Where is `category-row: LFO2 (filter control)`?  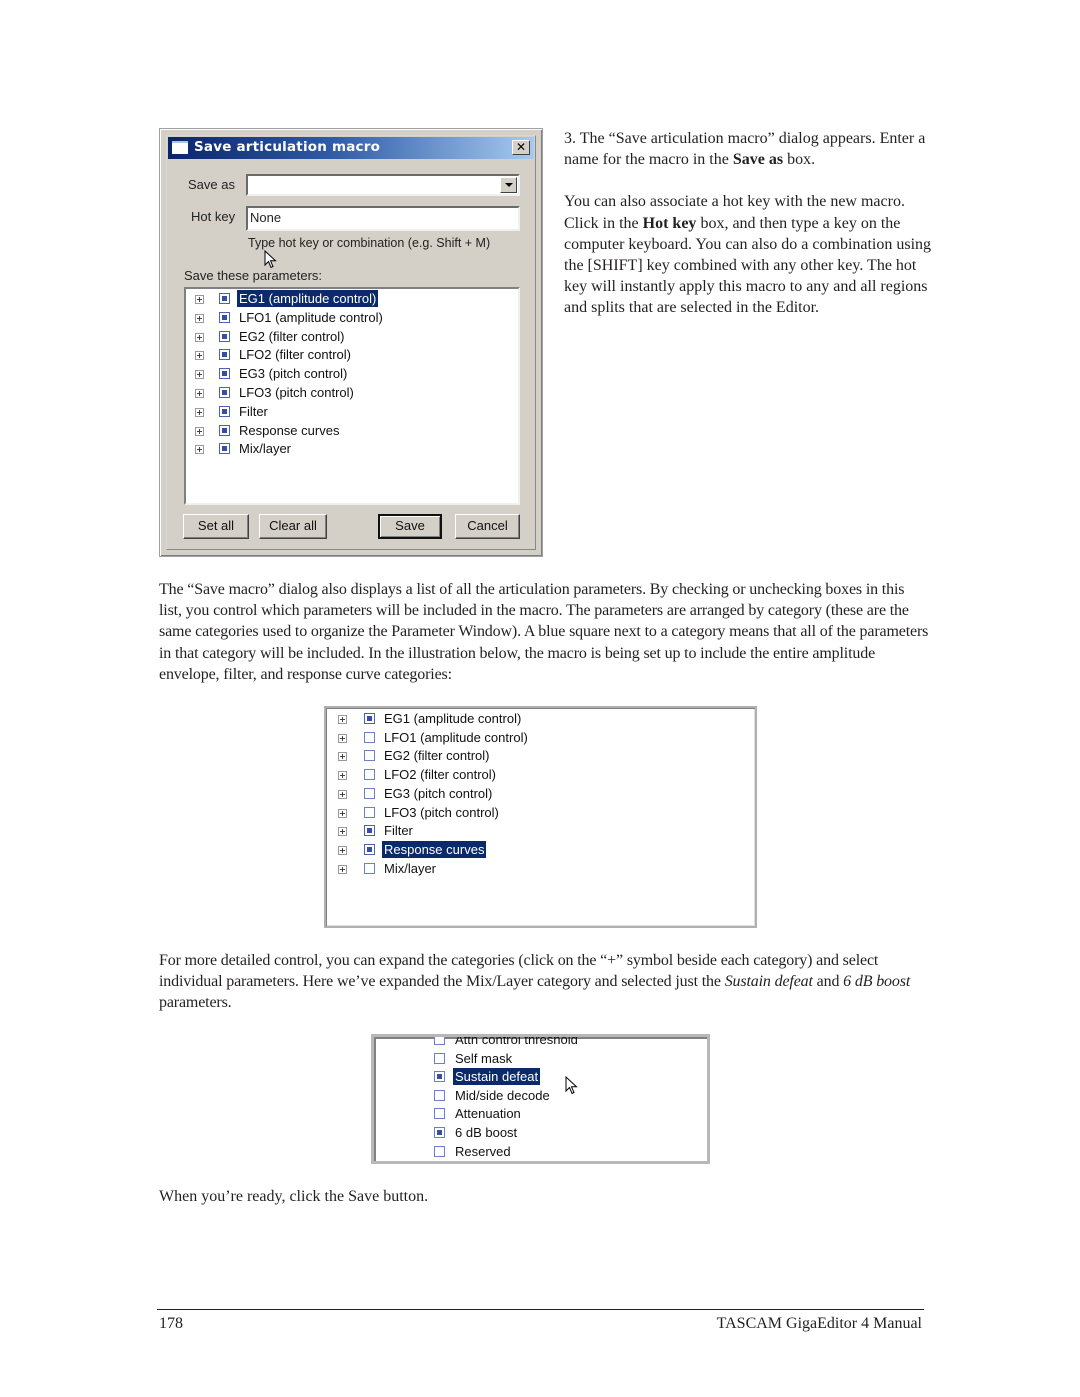 category-row: LFO2 (filter control) is located at coordinates (544, 775).